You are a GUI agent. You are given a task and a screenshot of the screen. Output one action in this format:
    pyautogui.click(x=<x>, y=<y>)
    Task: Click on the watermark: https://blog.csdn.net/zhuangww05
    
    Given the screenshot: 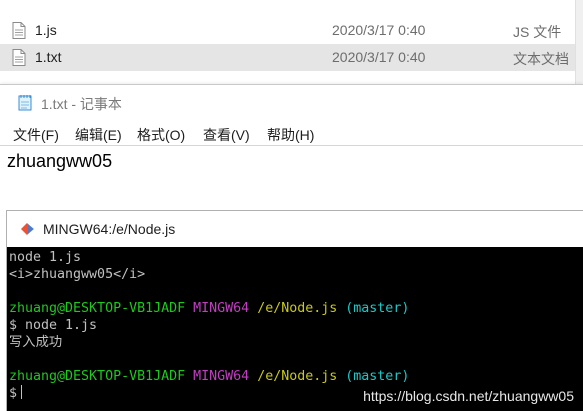 What is the action you would take?
    pyautogui.click(x=468, y=395)
    